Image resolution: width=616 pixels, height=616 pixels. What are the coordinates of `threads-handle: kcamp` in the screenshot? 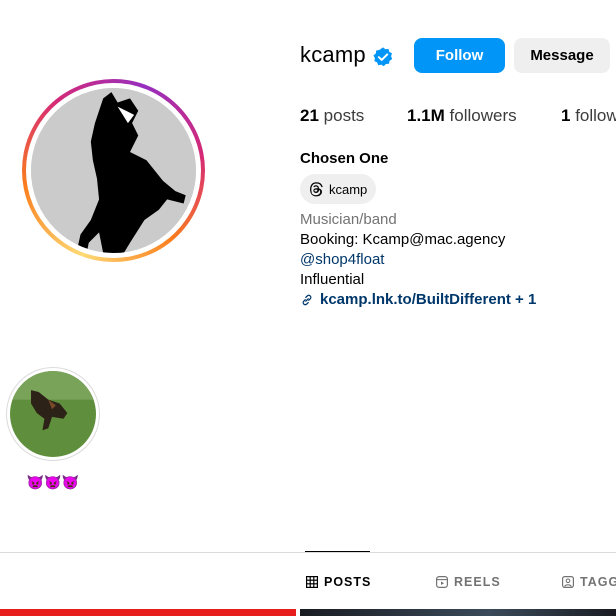 It's located at (348, 189).